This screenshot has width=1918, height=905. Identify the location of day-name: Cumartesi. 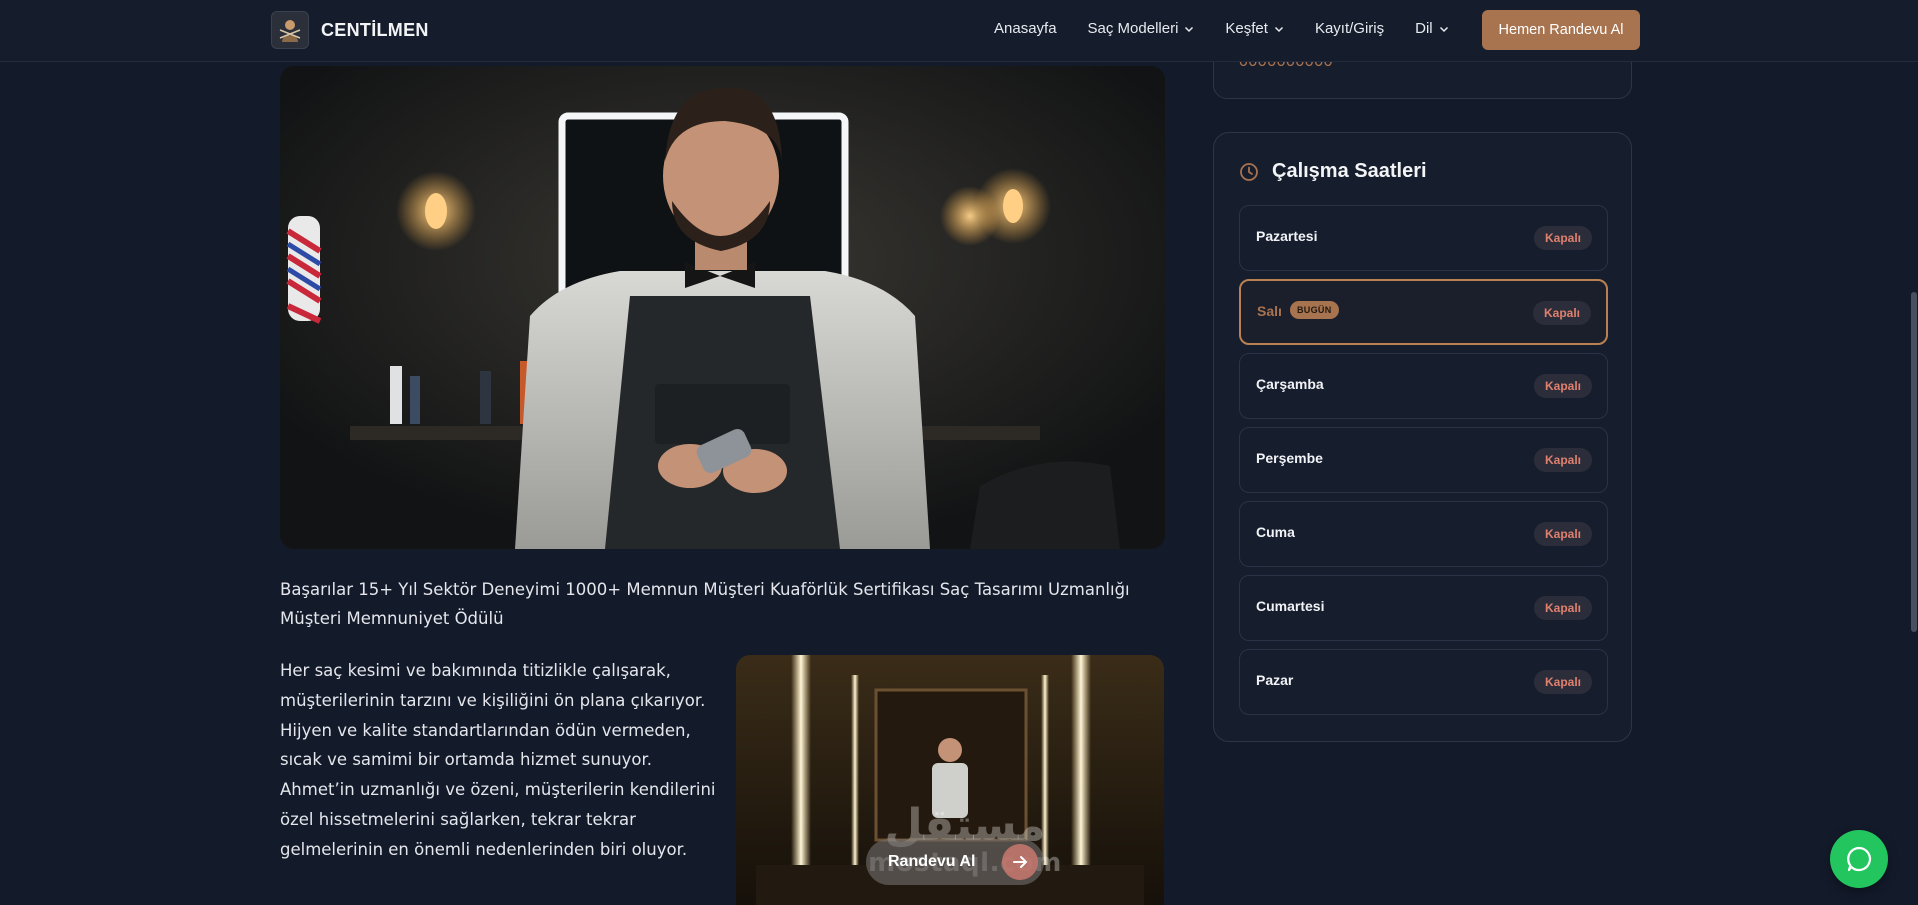
(1290, 606).